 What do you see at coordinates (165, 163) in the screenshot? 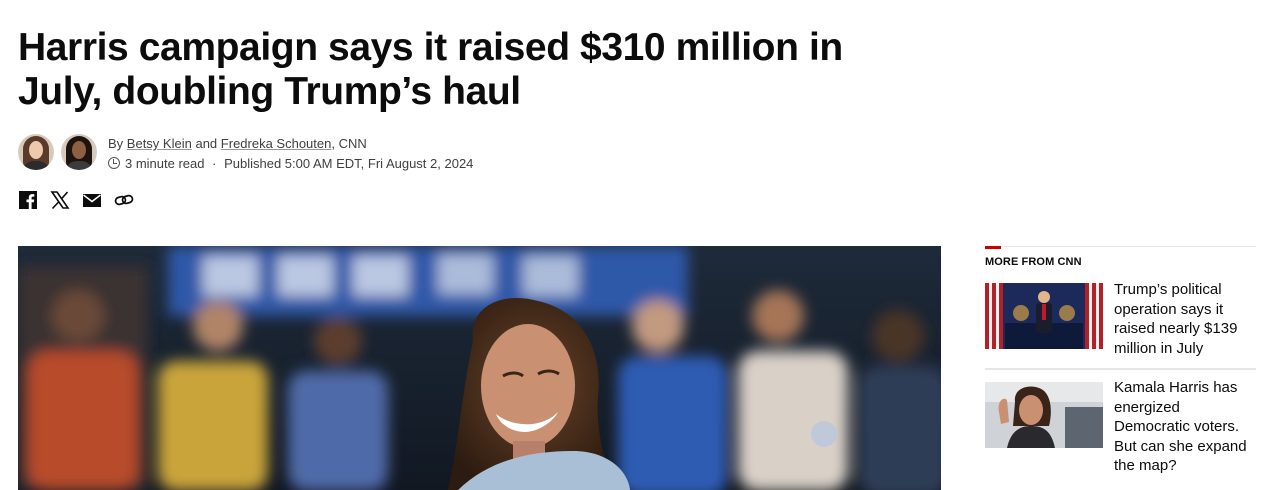
I see `read-time: 3 minute read` at bounding box center [165, 163].